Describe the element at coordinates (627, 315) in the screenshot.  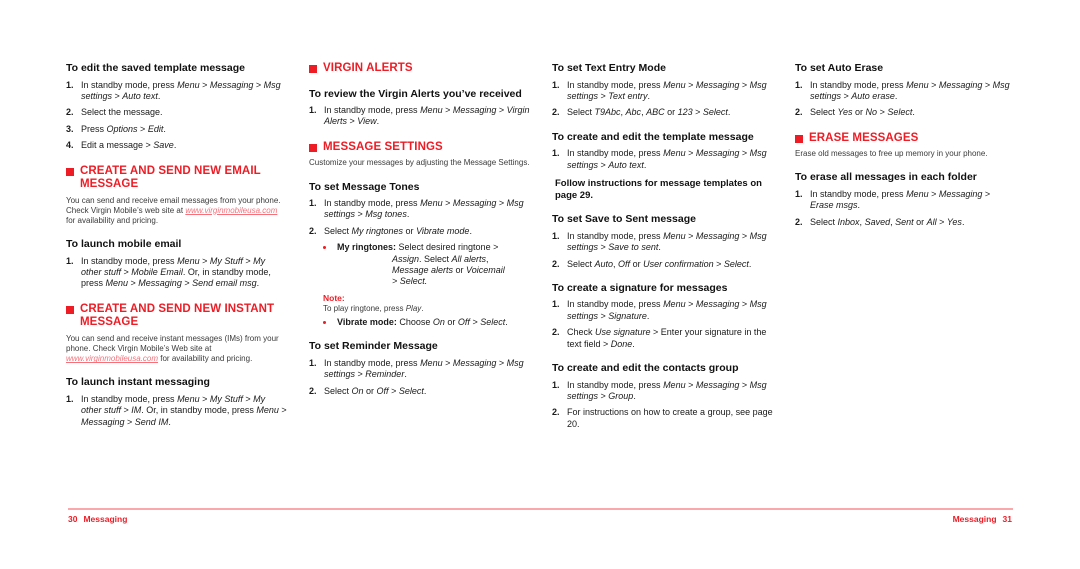
I see `emphasis-text: Signature` at that location.